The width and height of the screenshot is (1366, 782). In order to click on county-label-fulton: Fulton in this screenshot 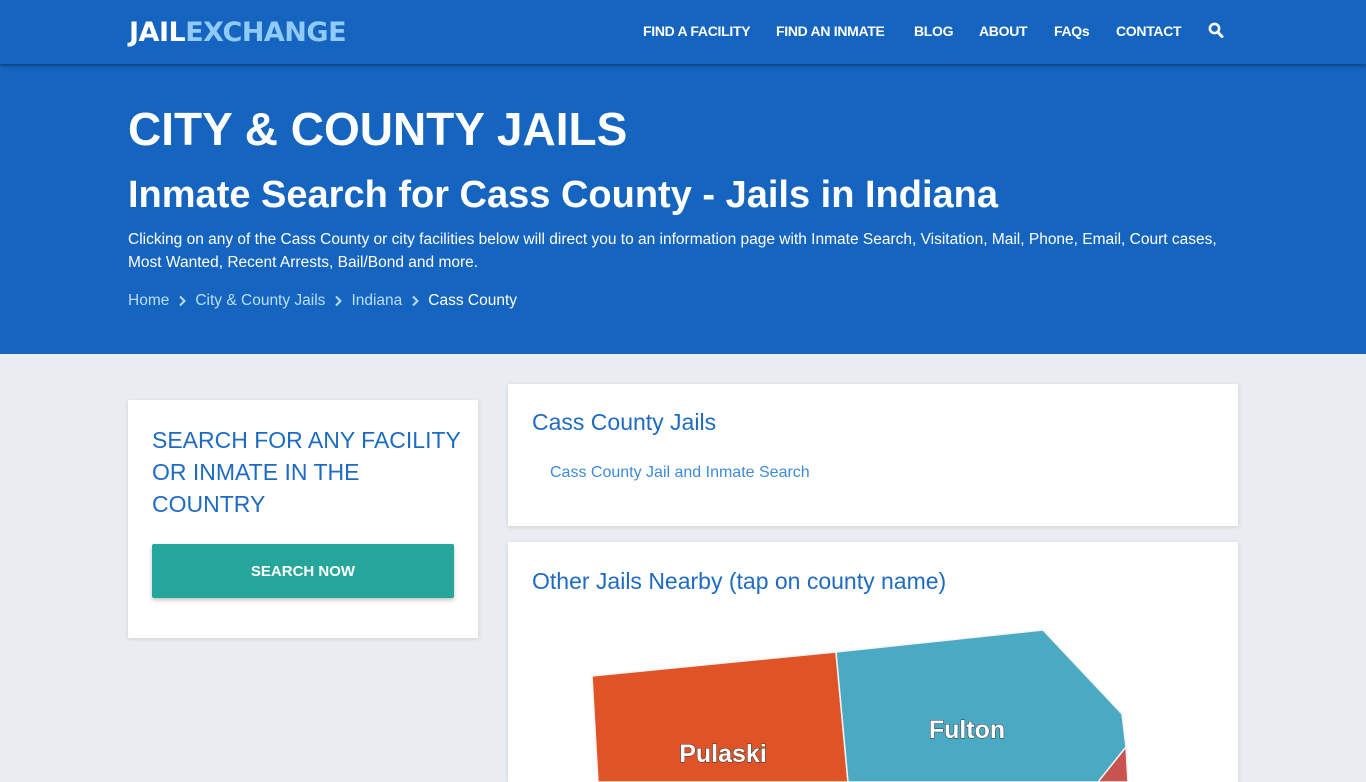, I will do `click(966, 730)`.